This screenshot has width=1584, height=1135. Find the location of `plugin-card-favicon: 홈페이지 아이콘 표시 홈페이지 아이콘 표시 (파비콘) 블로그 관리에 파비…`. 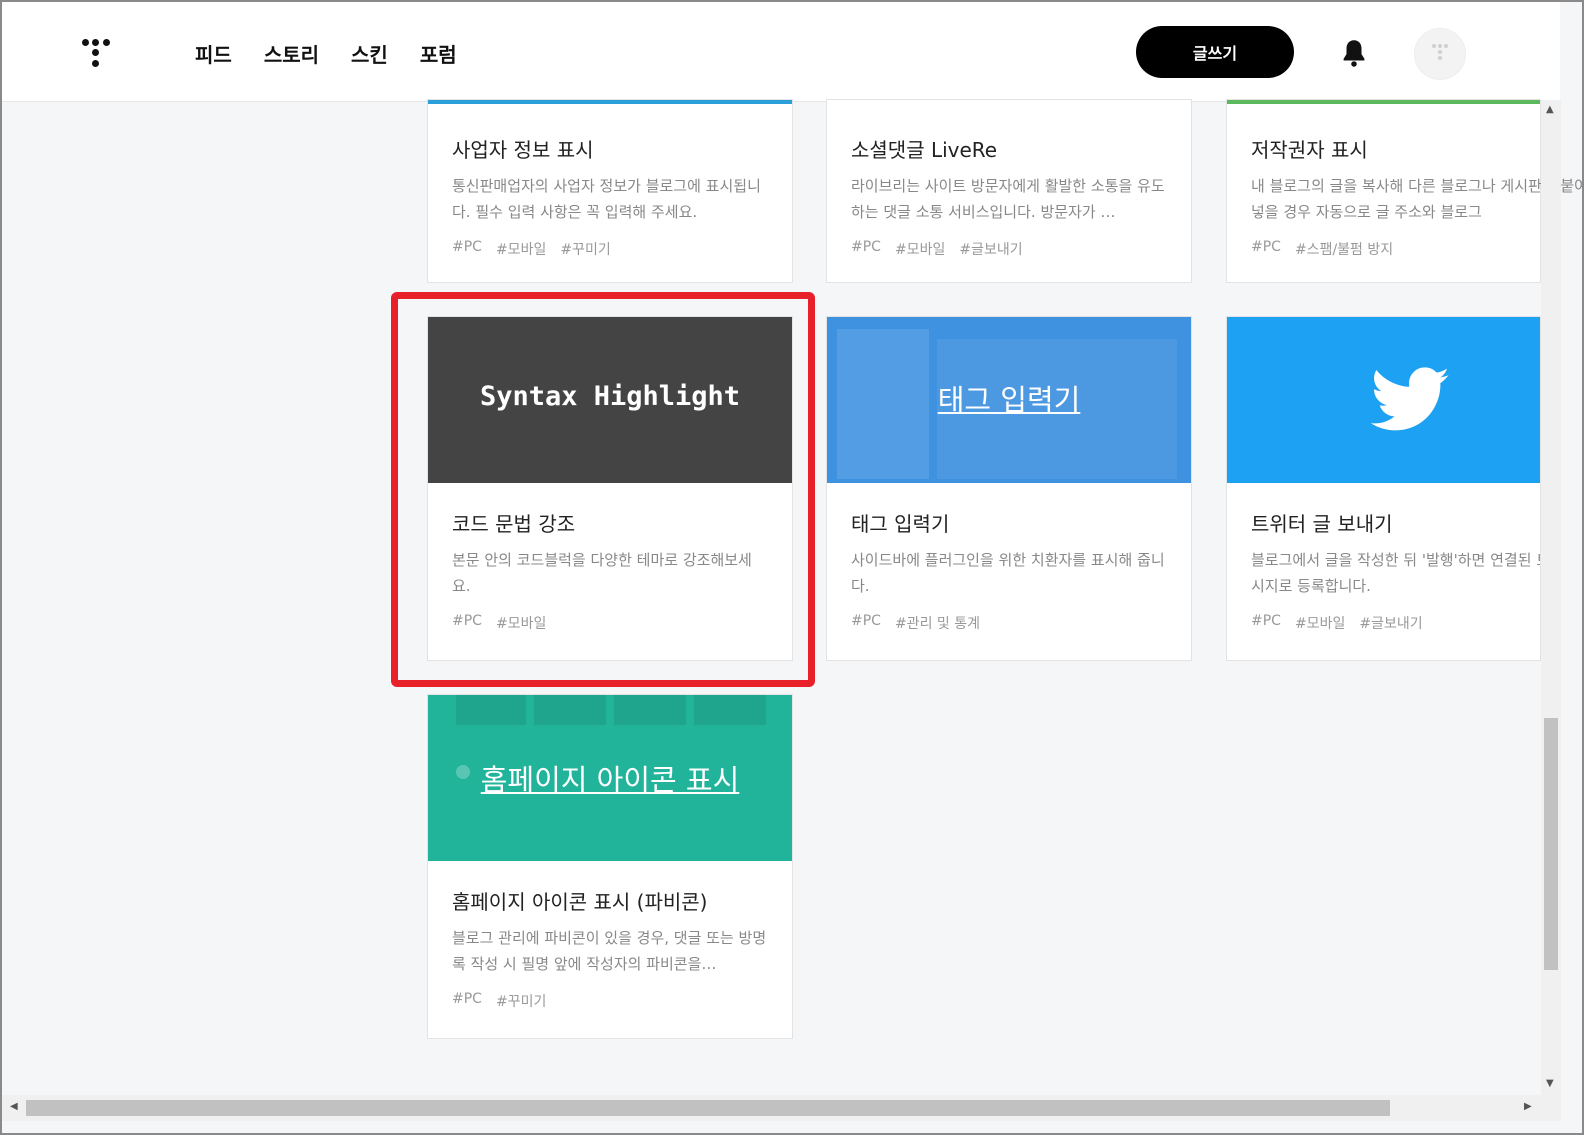

plugin-card-favicon: 홈페이지 아이콘 표시 홈페이지 아이콘 표시 (파비콘) 블로그 관리에 파비… is located at coordinates (610, 866).